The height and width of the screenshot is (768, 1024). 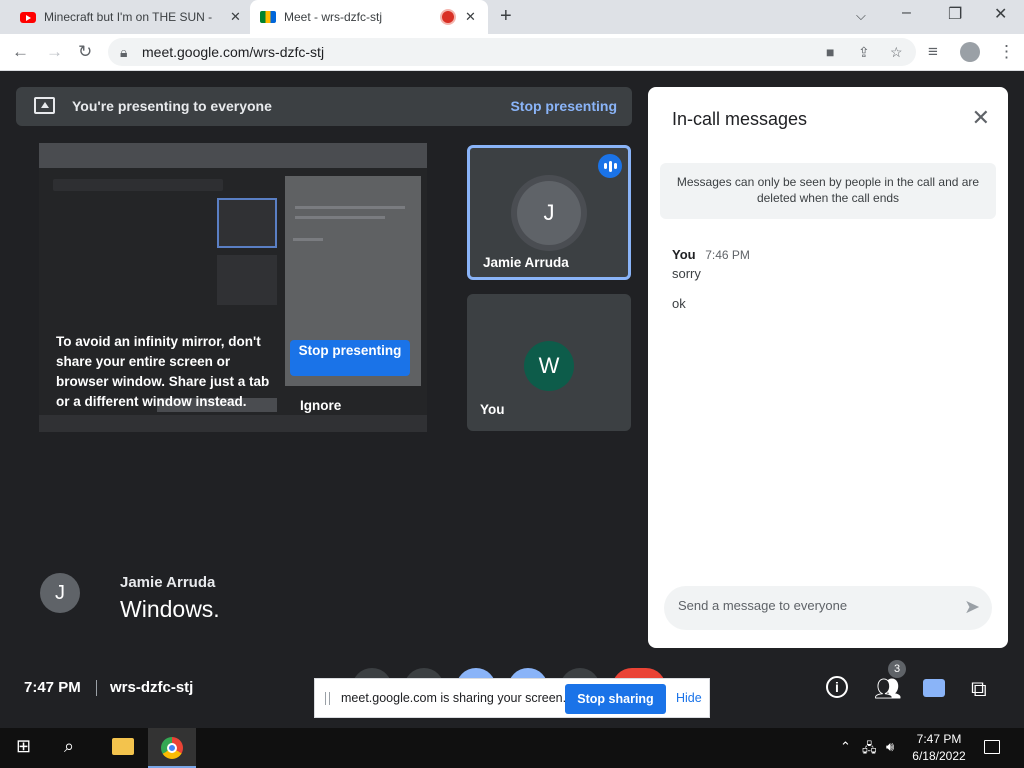 What do you see at coordinates (897, 669) in the screenshot?
I see `people-count-badge: 3` at bounding box center [897, 669].